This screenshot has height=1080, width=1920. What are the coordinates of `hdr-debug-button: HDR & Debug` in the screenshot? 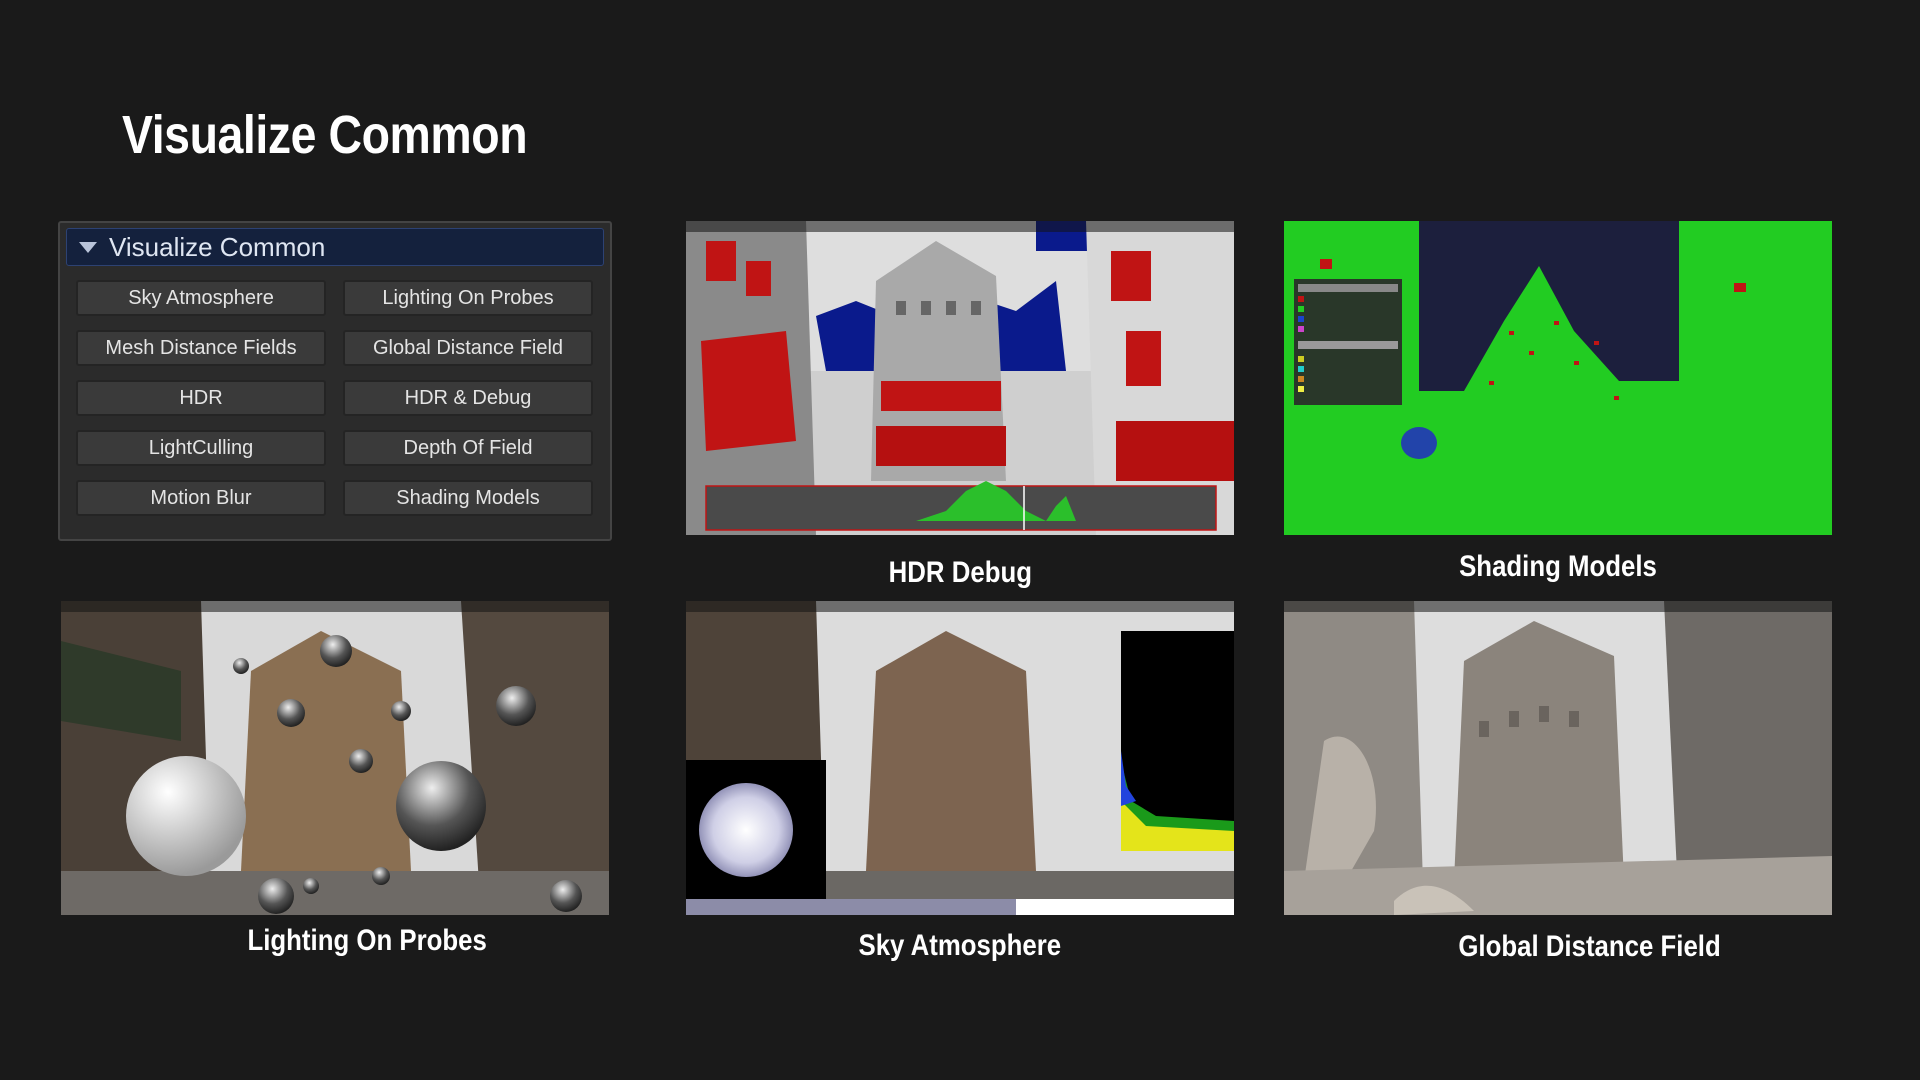 It's located at (468, 398).